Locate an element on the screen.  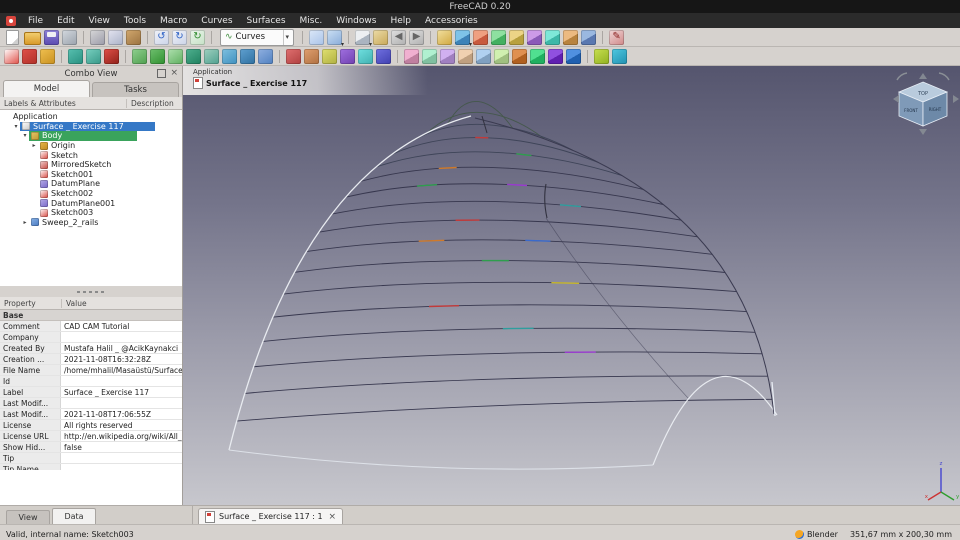
selection-icon is located at coordinates (381, 37).